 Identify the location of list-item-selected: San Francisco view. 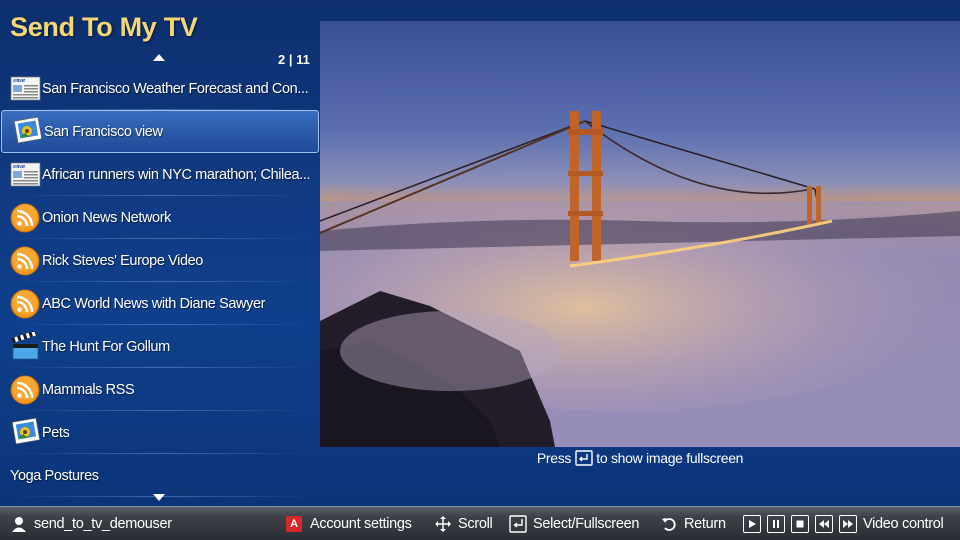
(160, 131).